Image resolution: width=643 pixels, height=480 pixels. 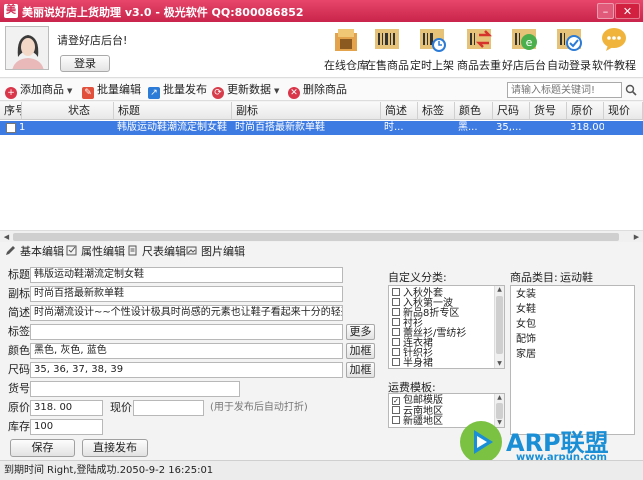 I want to click on list-item: 家居, so click(x=526, y=355).